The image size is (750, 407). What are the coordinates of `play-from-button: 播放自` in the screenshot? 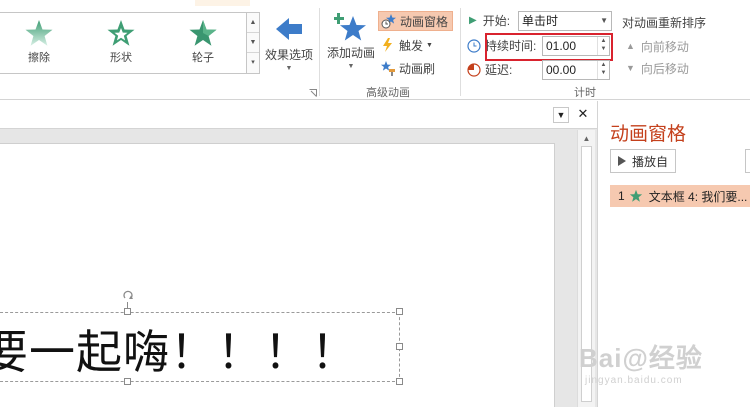 It's located at (643, 161).